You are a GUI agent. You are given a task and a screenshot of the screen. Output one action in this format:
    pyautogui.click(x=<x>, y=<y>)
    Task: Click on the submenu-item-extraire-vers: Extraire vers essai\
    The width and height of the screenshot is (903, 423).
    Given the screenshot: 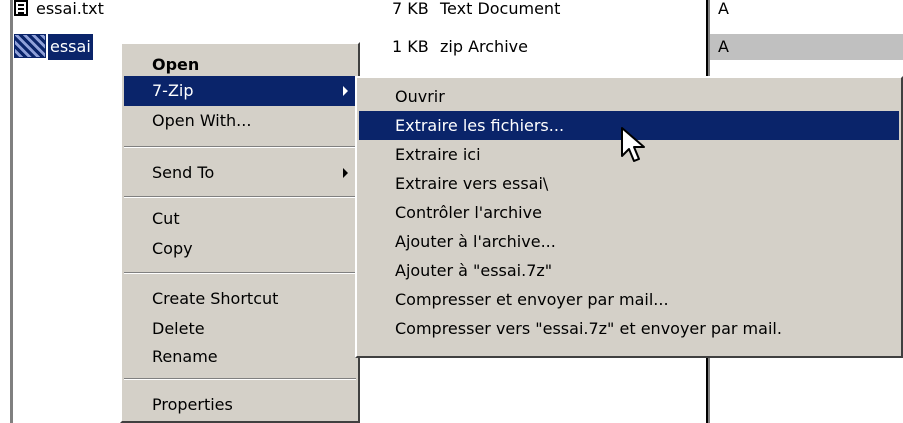 What is the action you would take?
    pyautogui.click(x=629, y=183)
    